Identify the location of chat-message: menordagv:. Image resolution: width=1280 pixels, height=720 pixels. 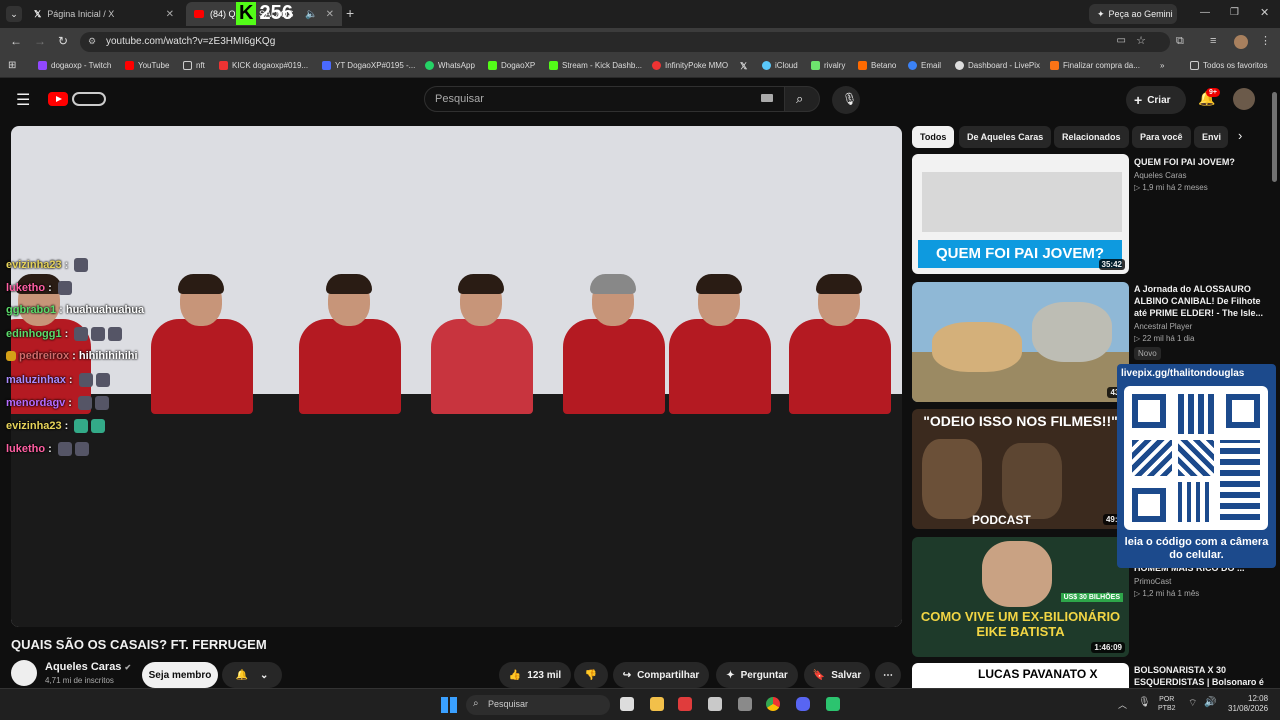
(58, 403).